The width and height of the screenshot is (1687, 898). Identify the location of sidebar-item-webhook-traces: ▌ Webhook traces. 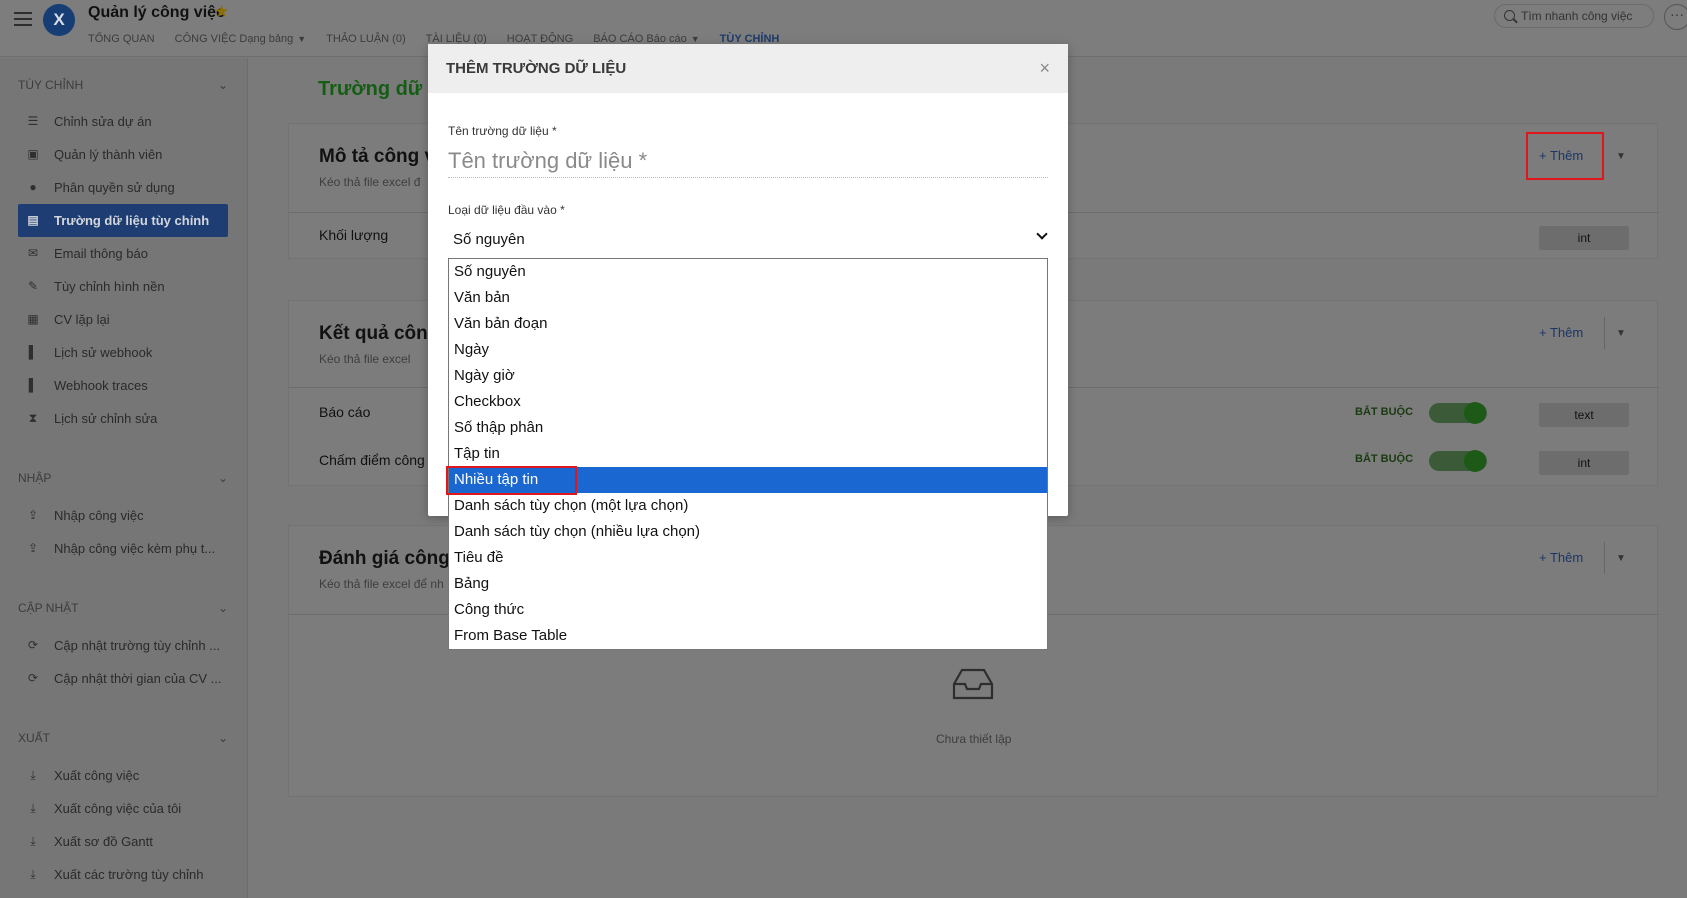
(123, 385).